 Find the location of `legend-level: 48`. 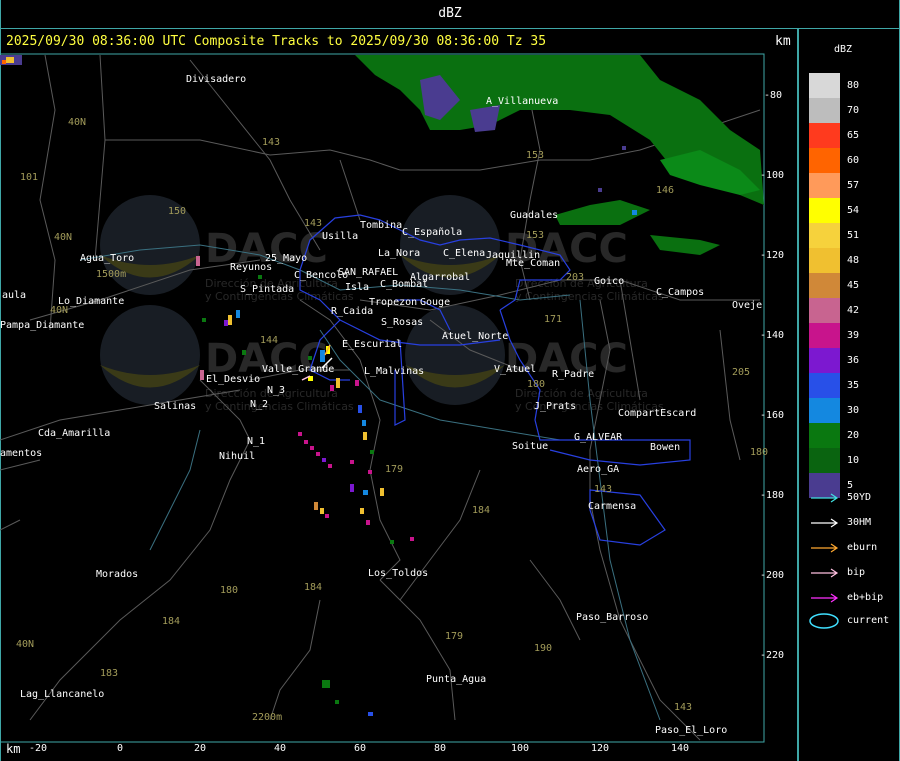

legend-level: 48 is located at coordinates (851, 260).